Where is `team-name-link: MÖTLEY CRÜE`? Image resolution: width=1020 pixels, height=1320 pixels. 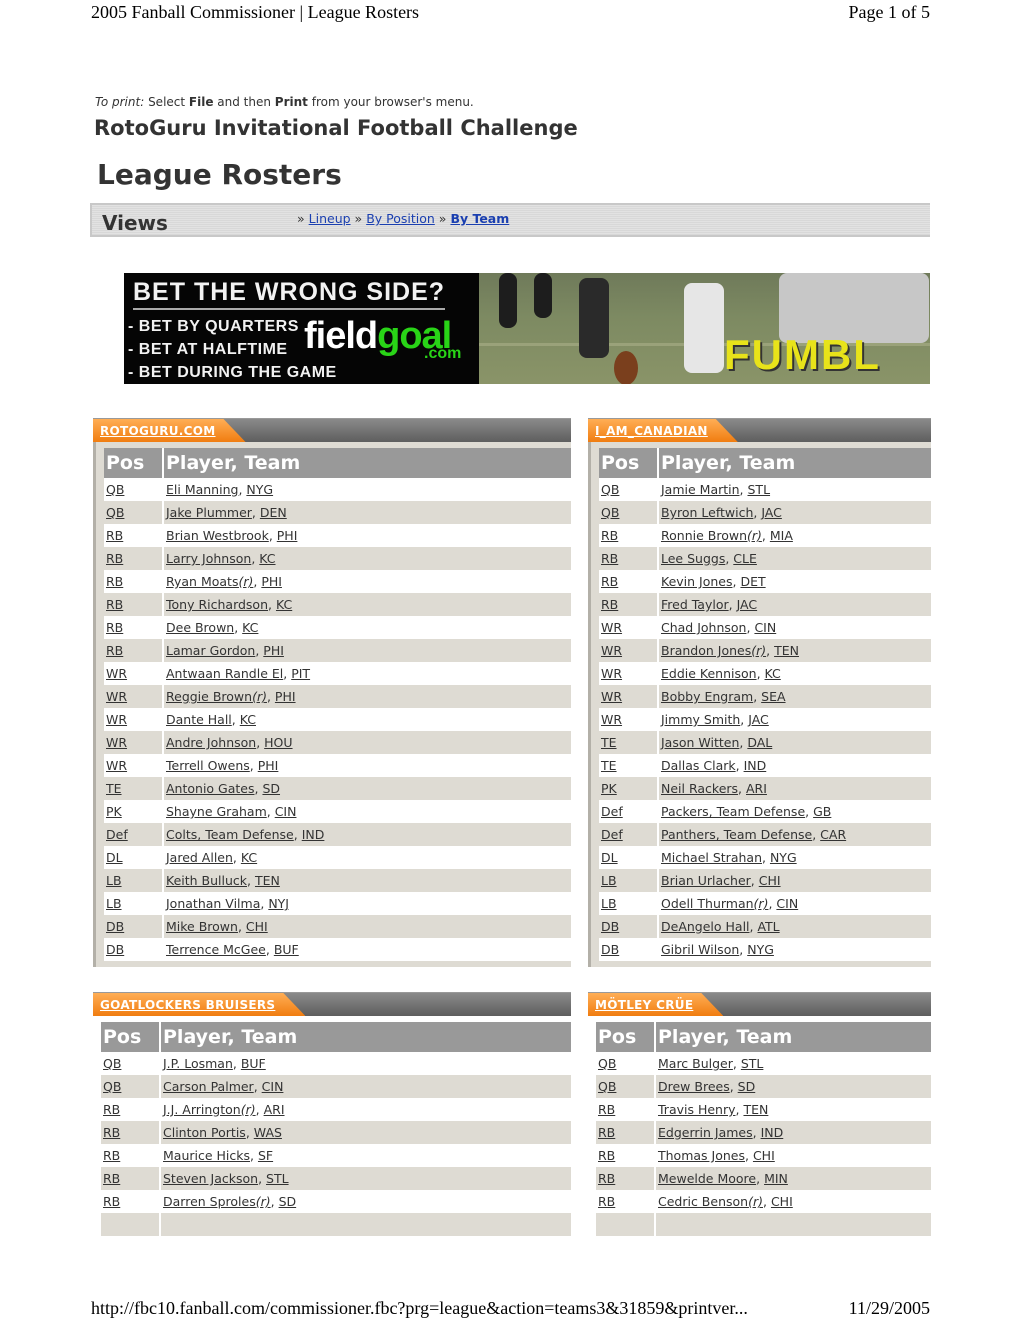
team-name-link: MÖTLEY CRÜE is located at coordinates (644, 1005).